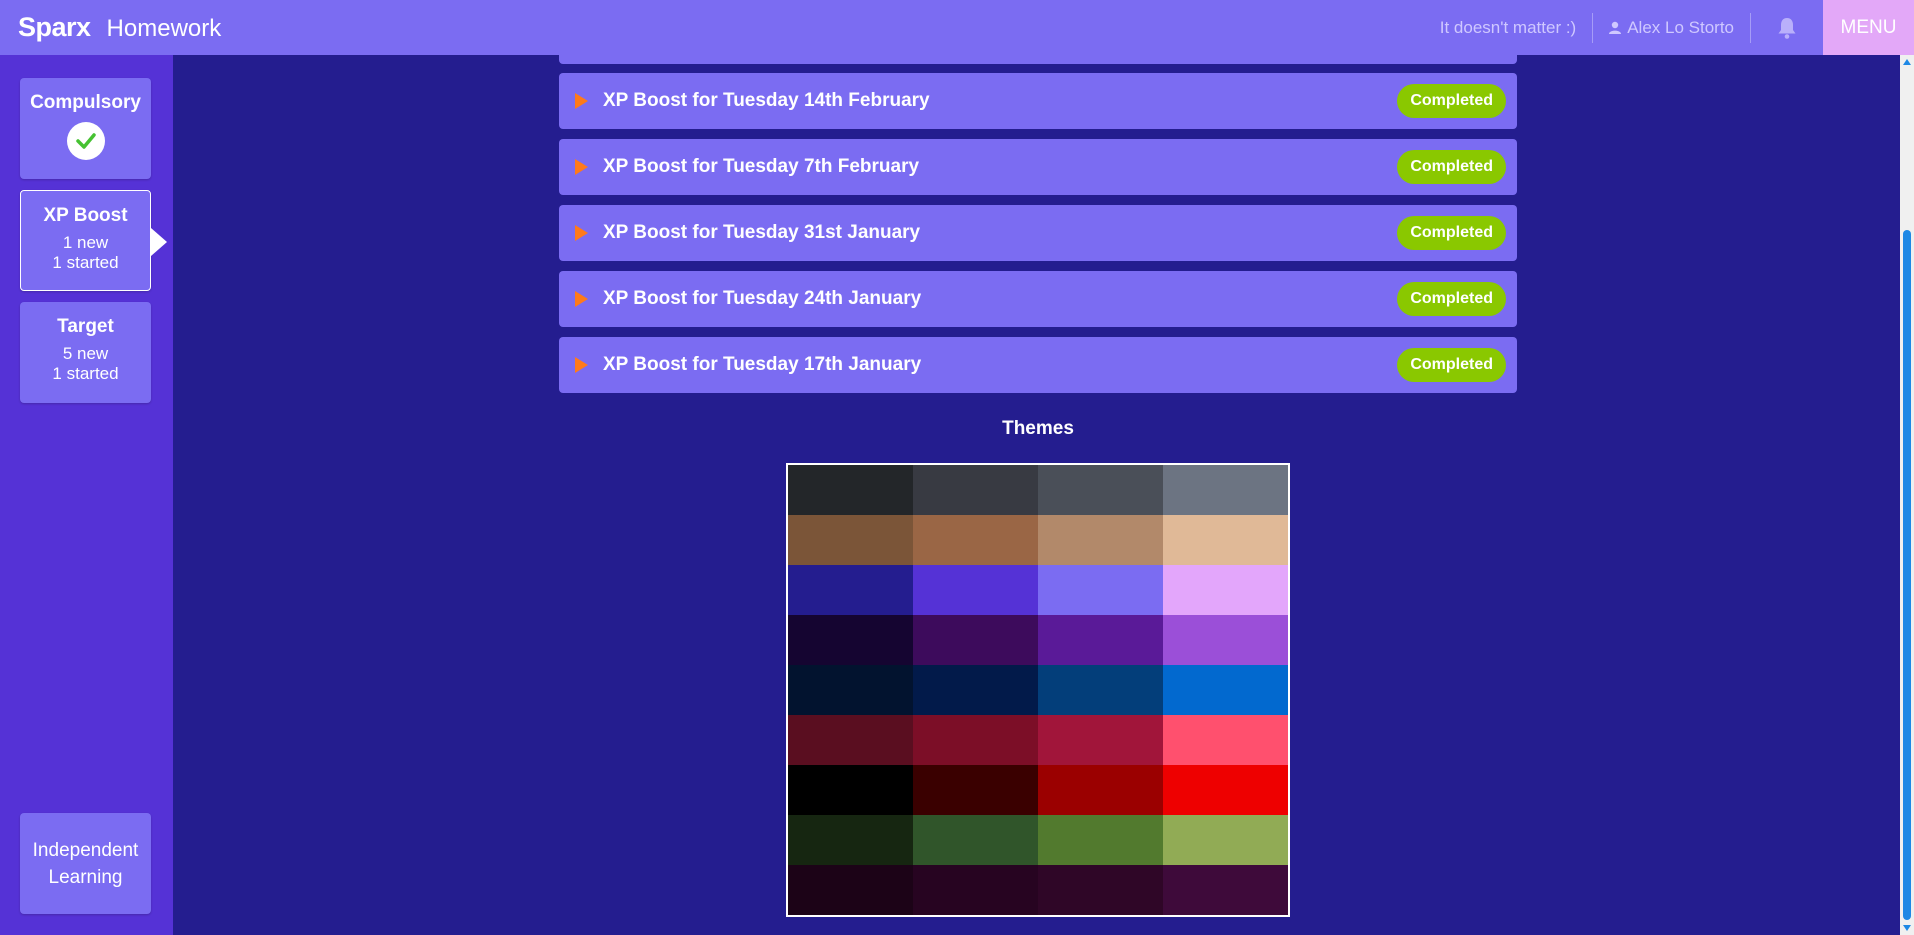 This screenshot has width=1914, height=935. I want to click on sidebar-item-compulsory: Compulsory, so click(85, 128).